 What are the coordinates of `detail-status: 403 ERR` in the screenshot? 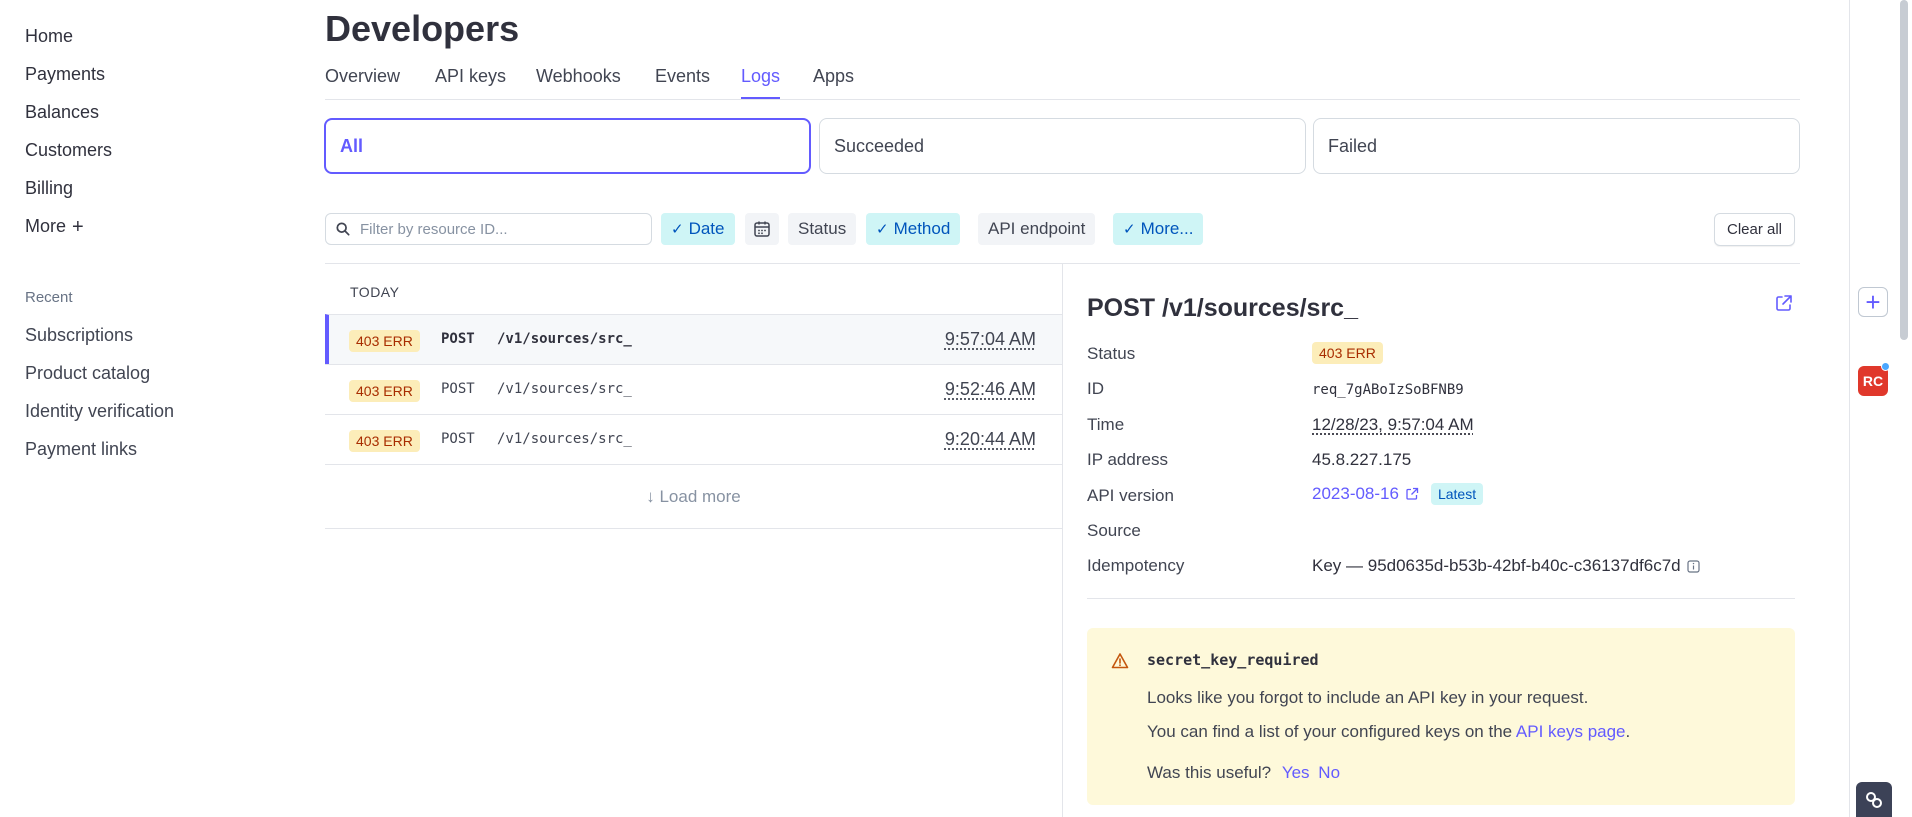 It's located at (1347, 353).